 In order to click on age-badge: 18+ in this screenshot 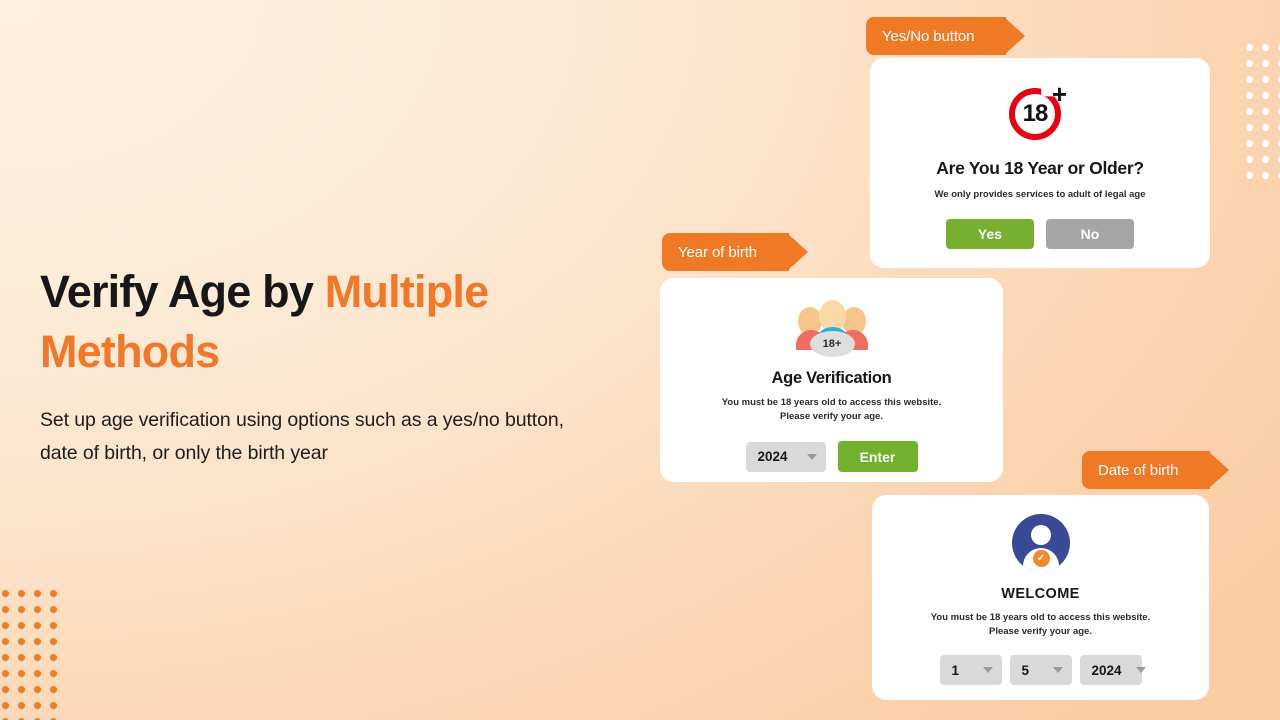, I will do `click(832, 344)`.